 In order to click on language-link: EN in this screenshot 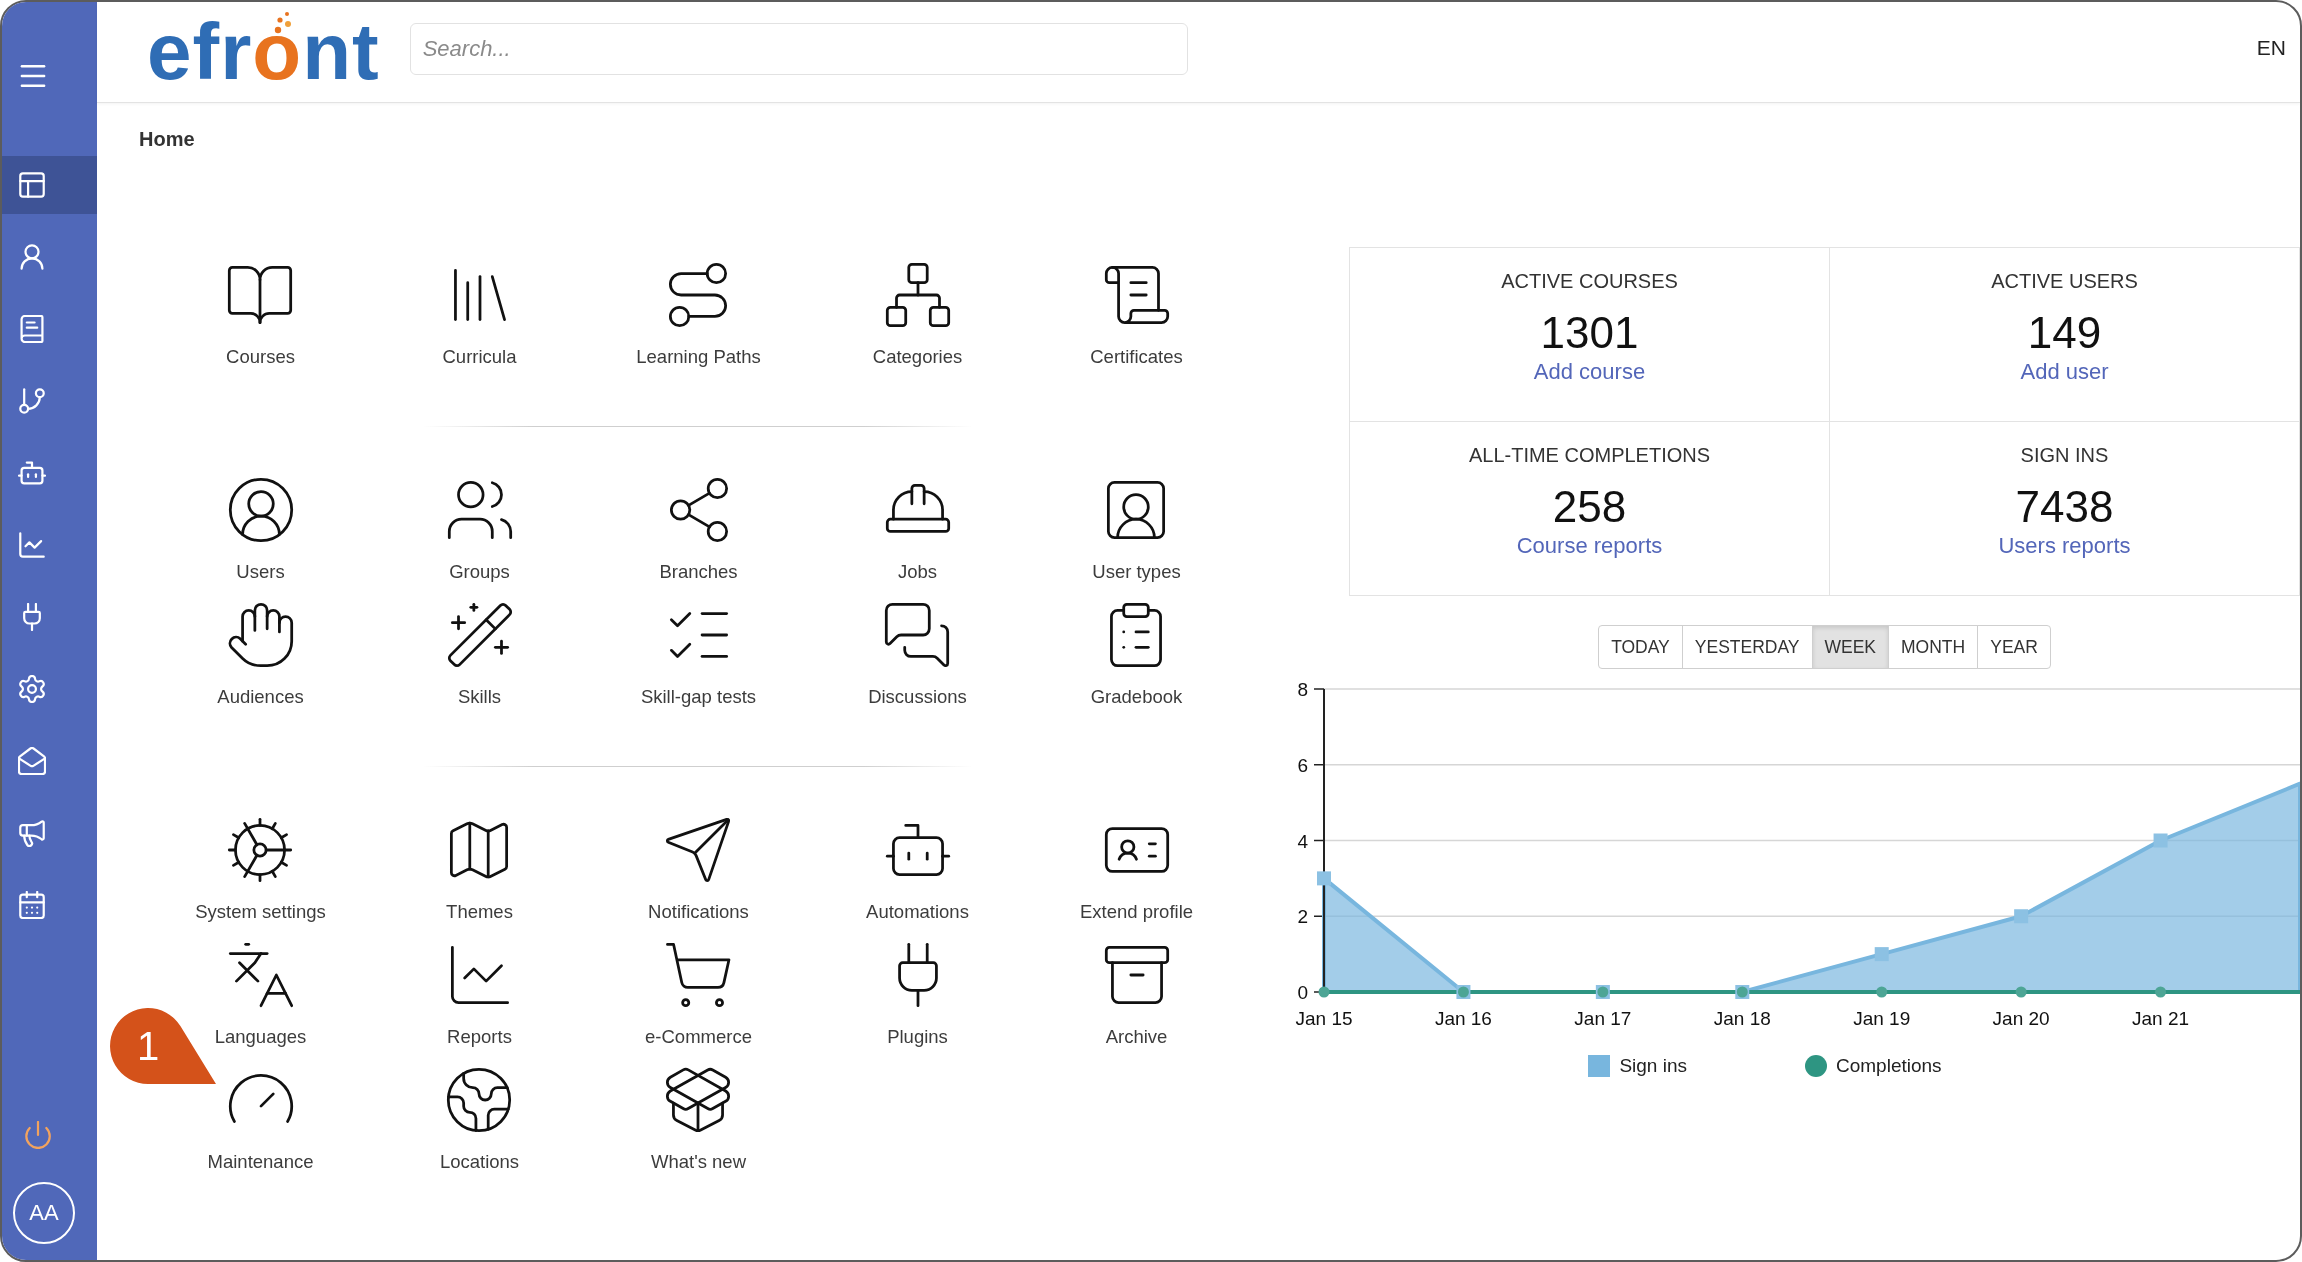, I will do `click(2271, 48)`.